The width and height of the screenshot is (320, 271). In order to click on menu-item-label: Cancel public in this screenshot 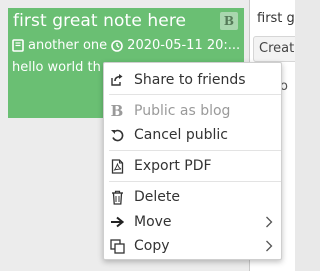, I will do `click(181, 135)`.